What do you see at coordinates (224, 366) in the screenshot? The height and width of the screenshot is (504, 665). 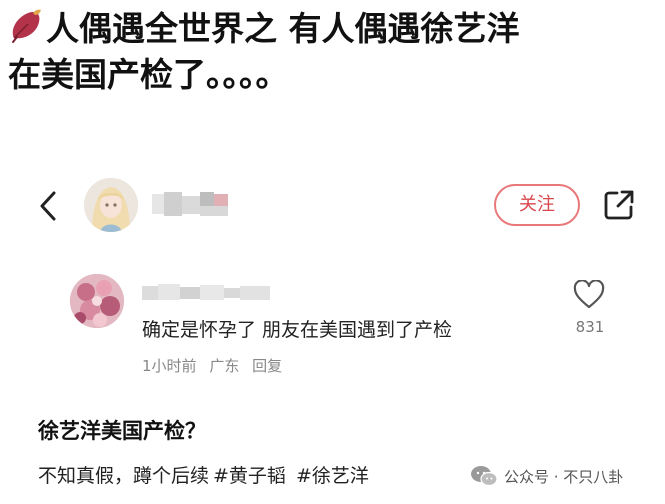 I see `comment-location: 广东` at bounding box center [224, 366].